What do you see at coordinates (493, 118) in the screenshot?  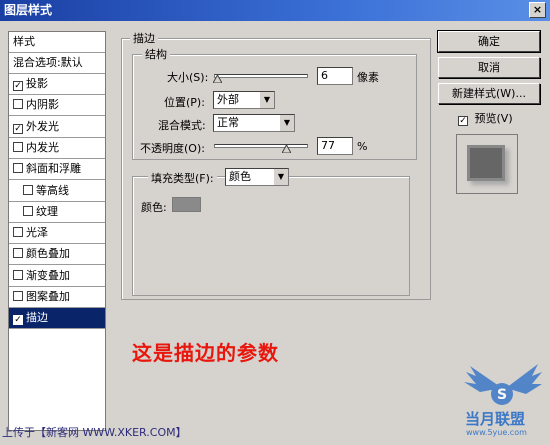 I see `preview-label: 预览(V)` at bounding box center [493, 118].